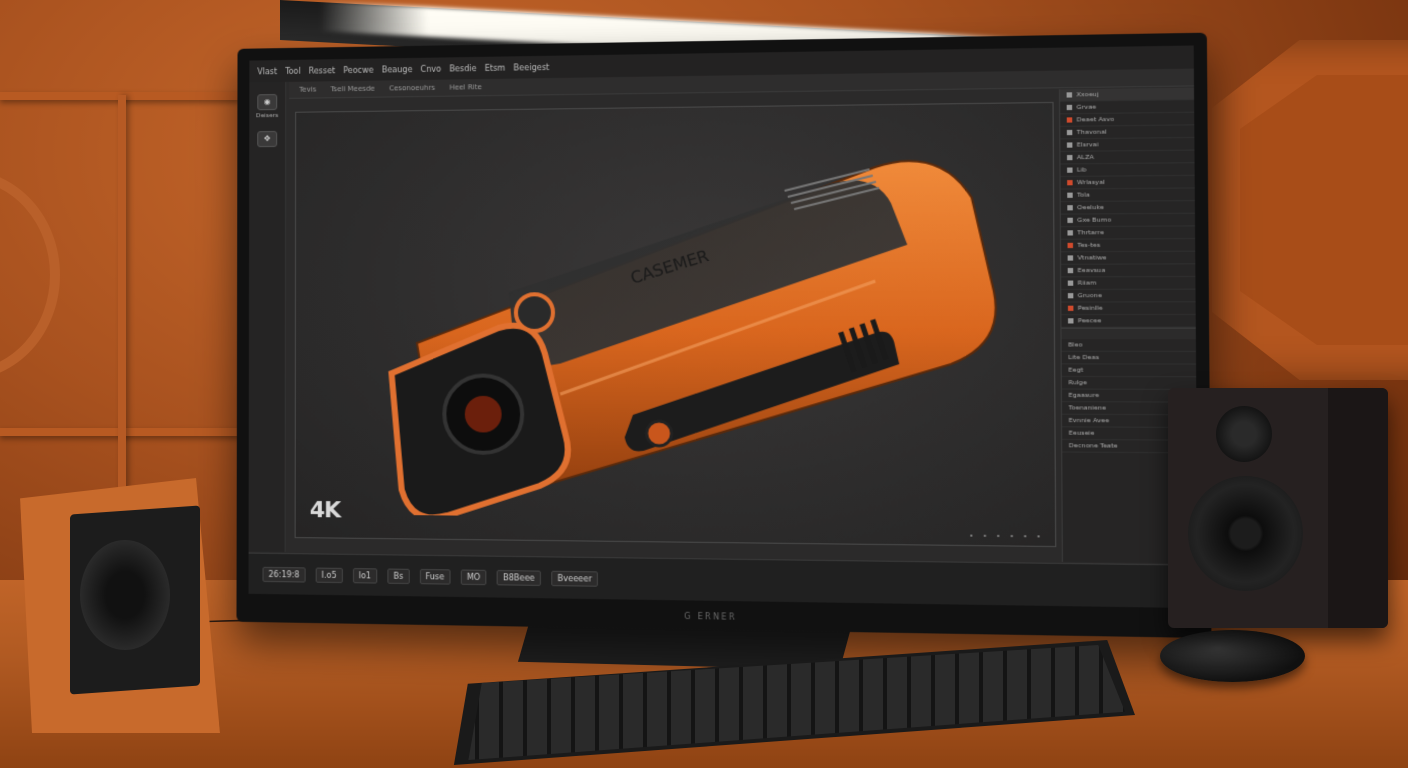  I want to click on camera-icon: ◉, so click(267, 102).